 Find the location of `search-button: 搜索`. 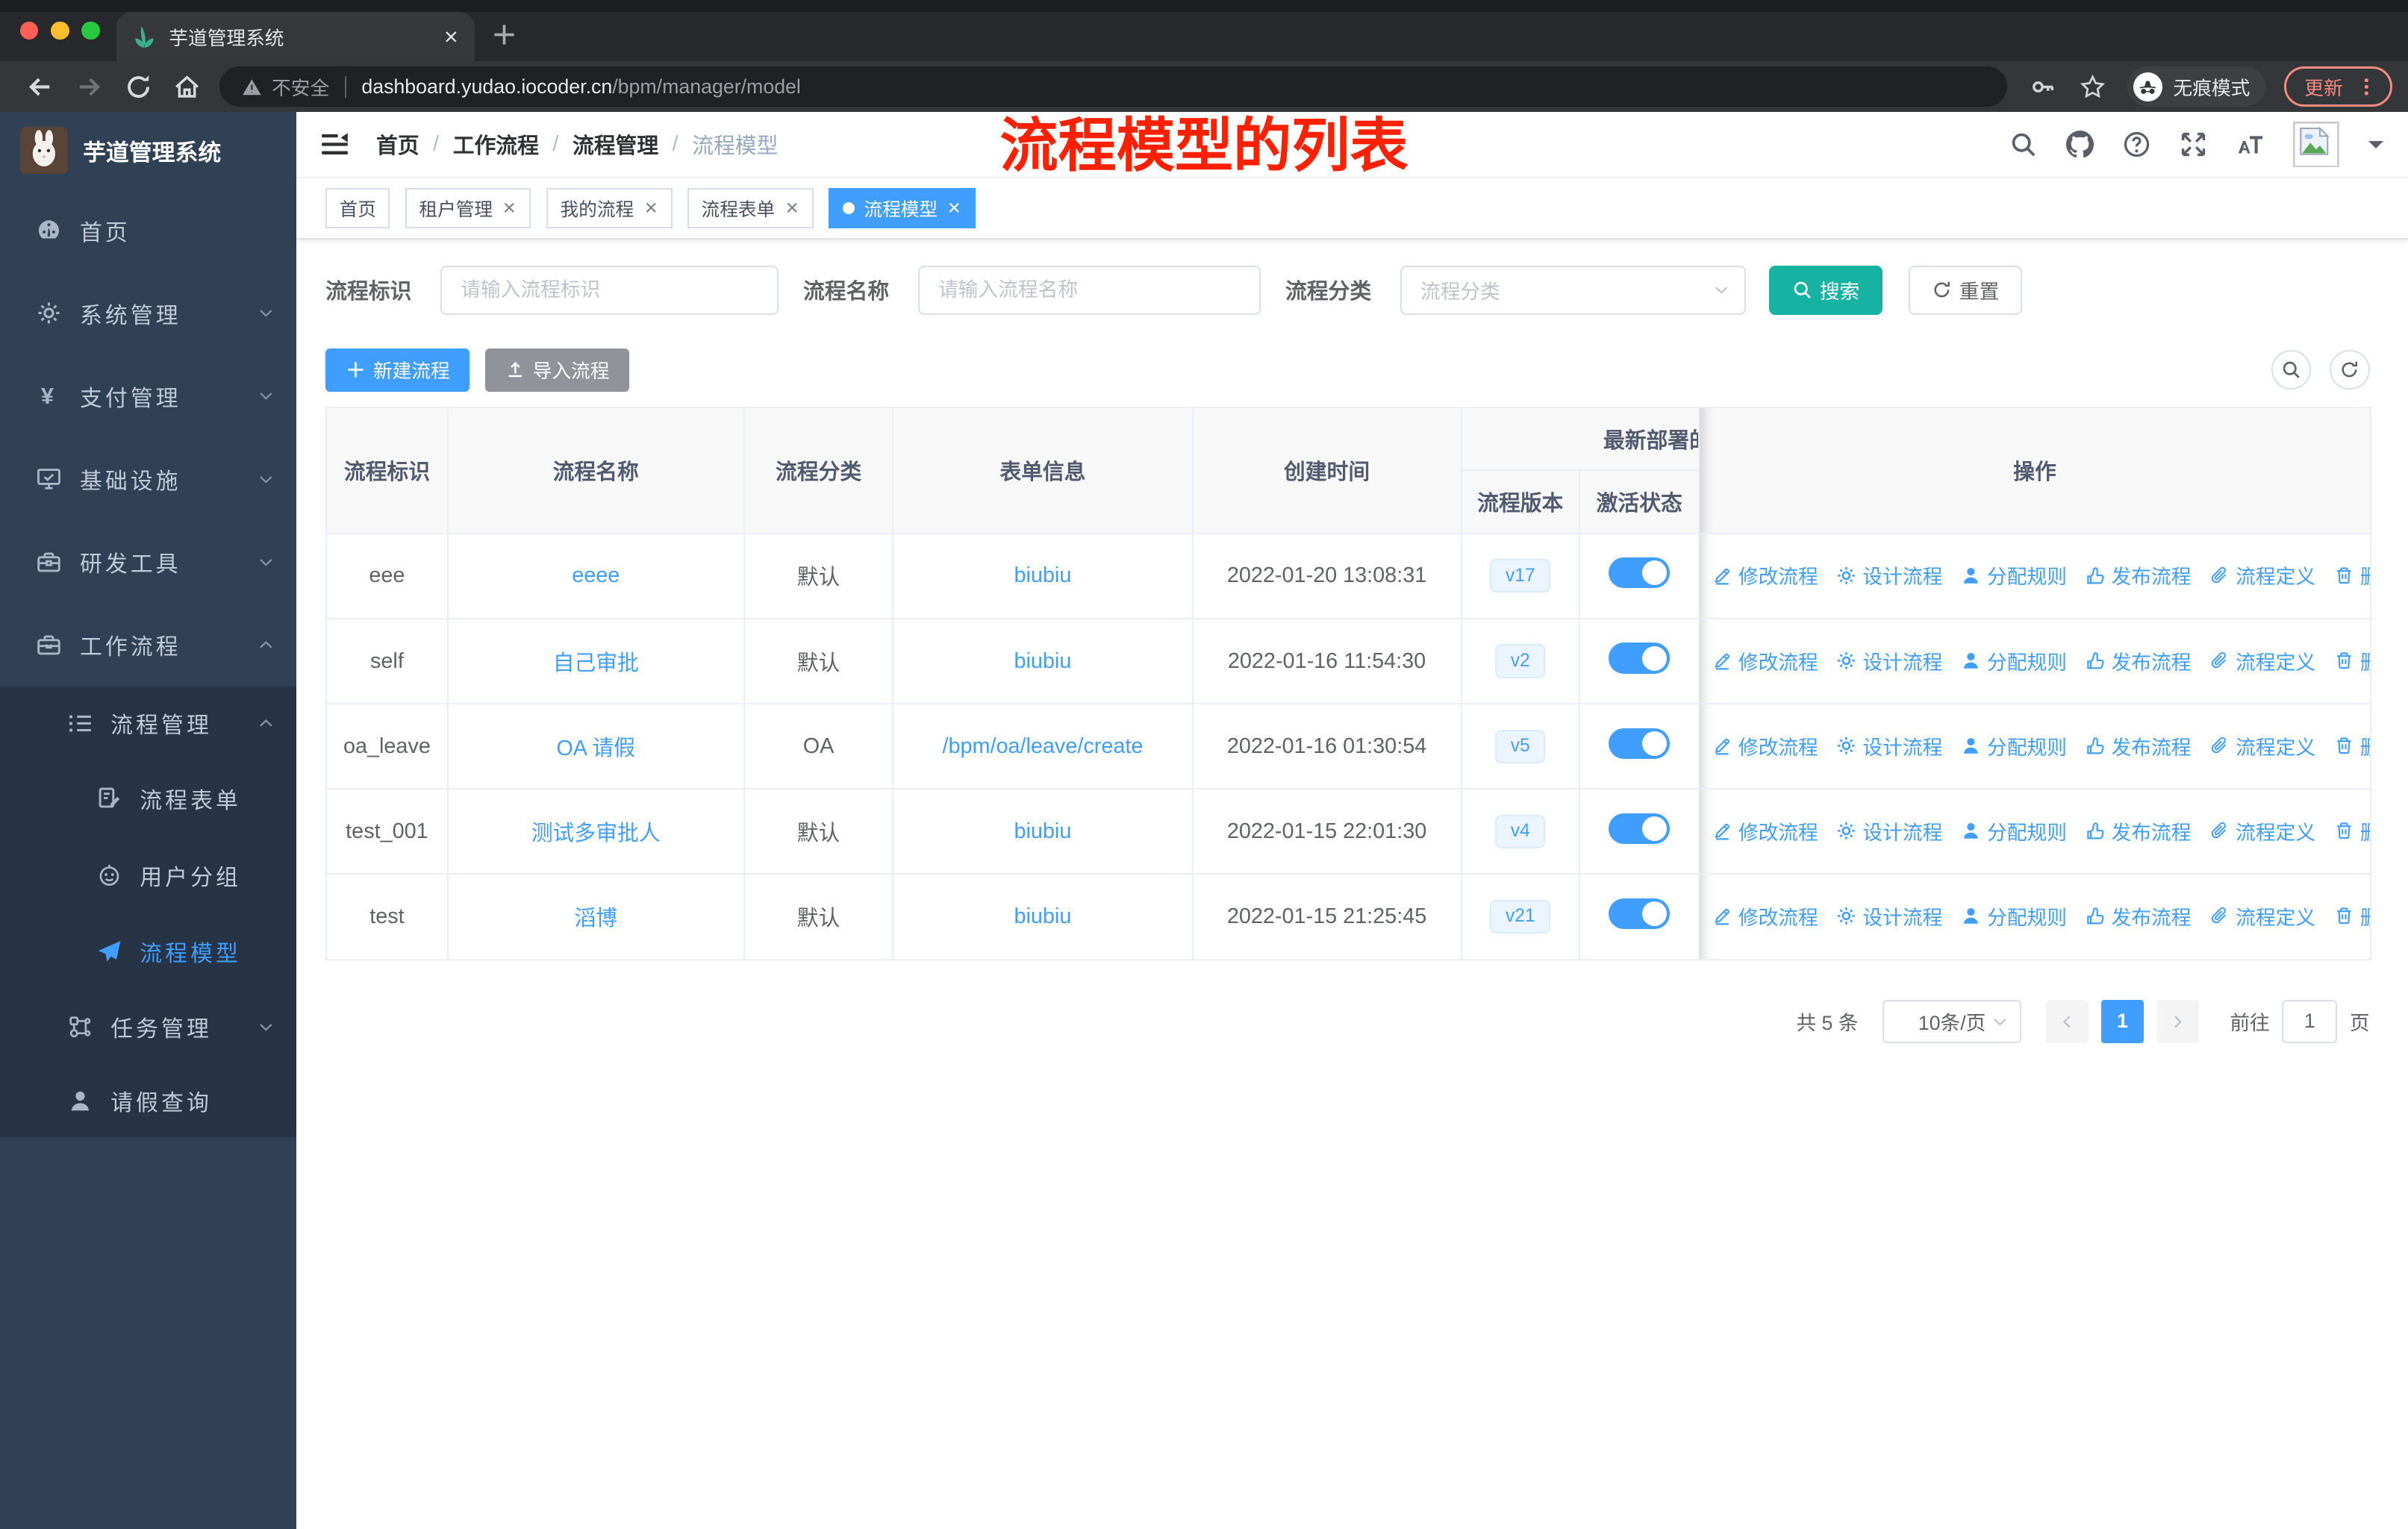

search-button: 搜索 is located at coordinates (1826, 290).